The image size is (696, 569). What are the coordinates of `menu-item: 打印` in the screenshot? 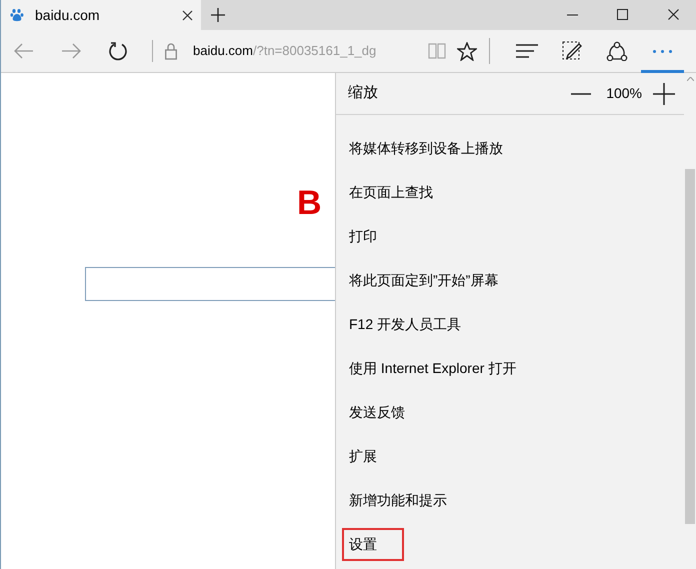 It's located at (363, 236).